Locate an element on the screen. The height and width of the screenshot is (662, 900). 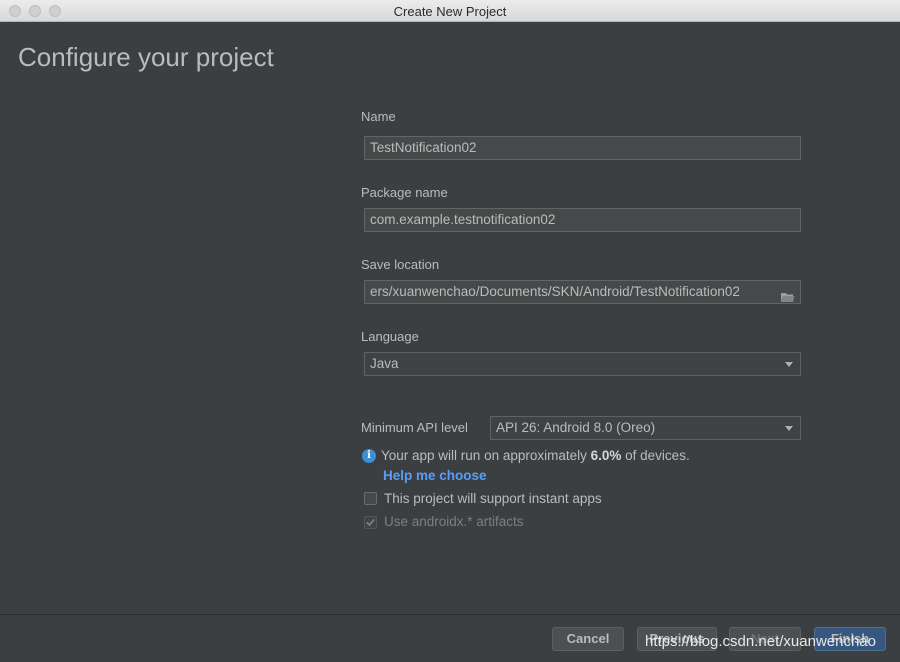
name-label: Name is located at coordinates (378, 116).